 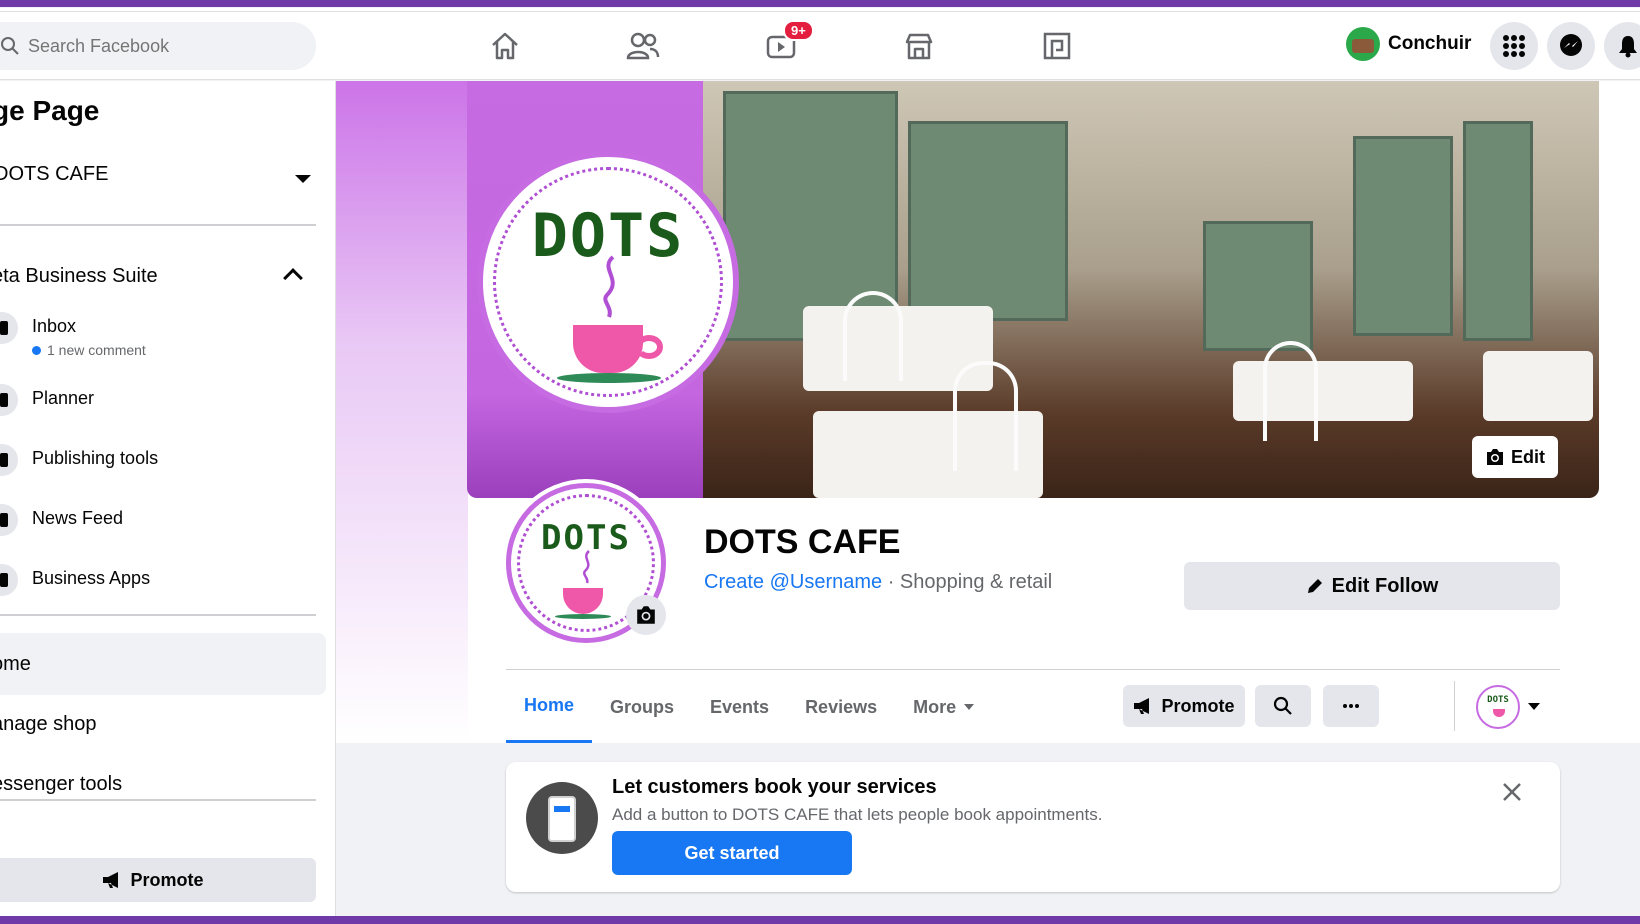 What do you see at coordinates (293, 278) in the screenshot?
I see `chevron-up-icon` at bounding box center [293, 278].